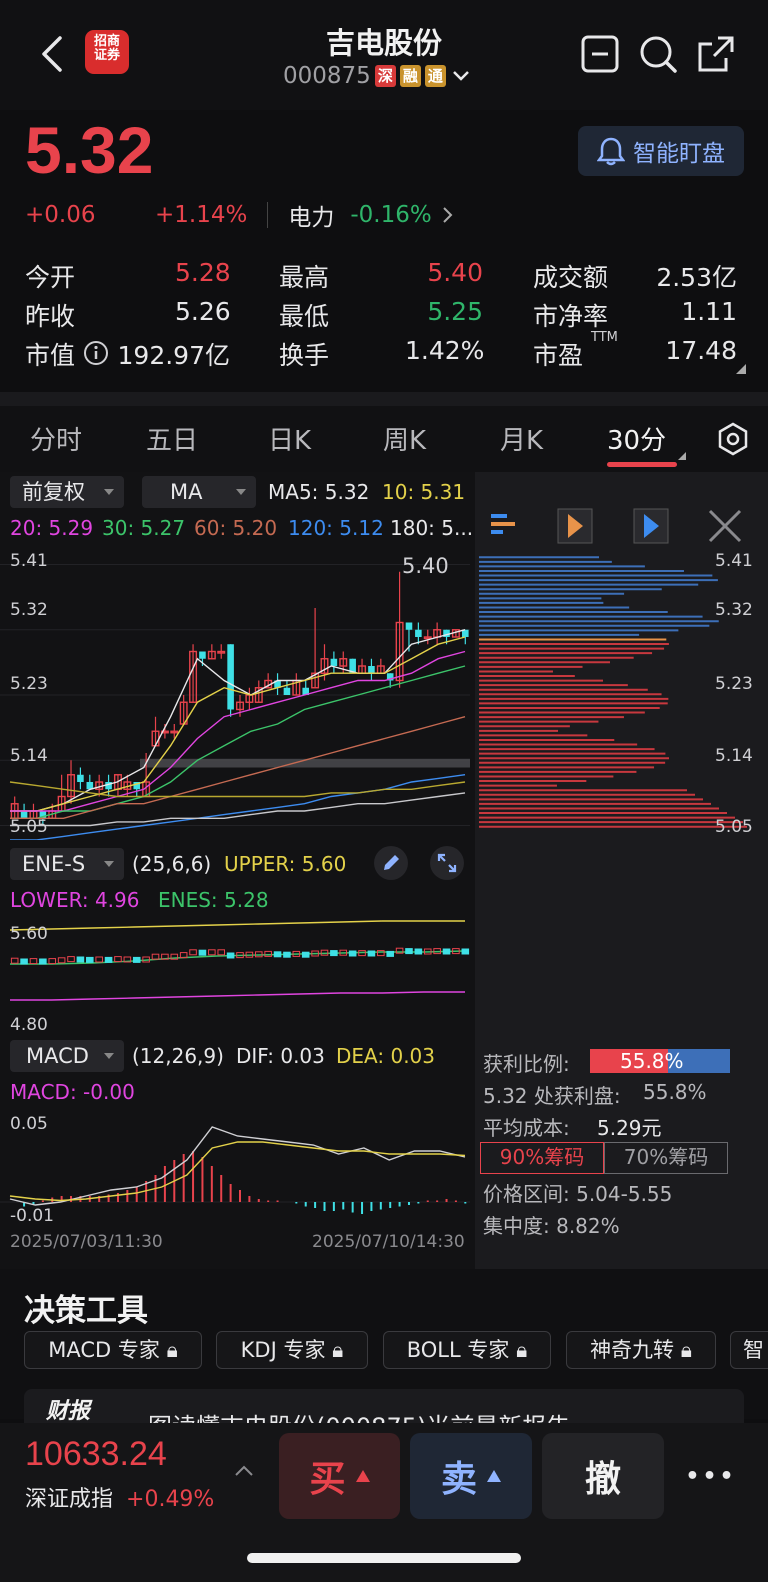 The width and height of the screenshot is (768, 1582). Describe the element at coordinates (327, 76) in the screenshot. I see `stock-code: 000875` at that location.